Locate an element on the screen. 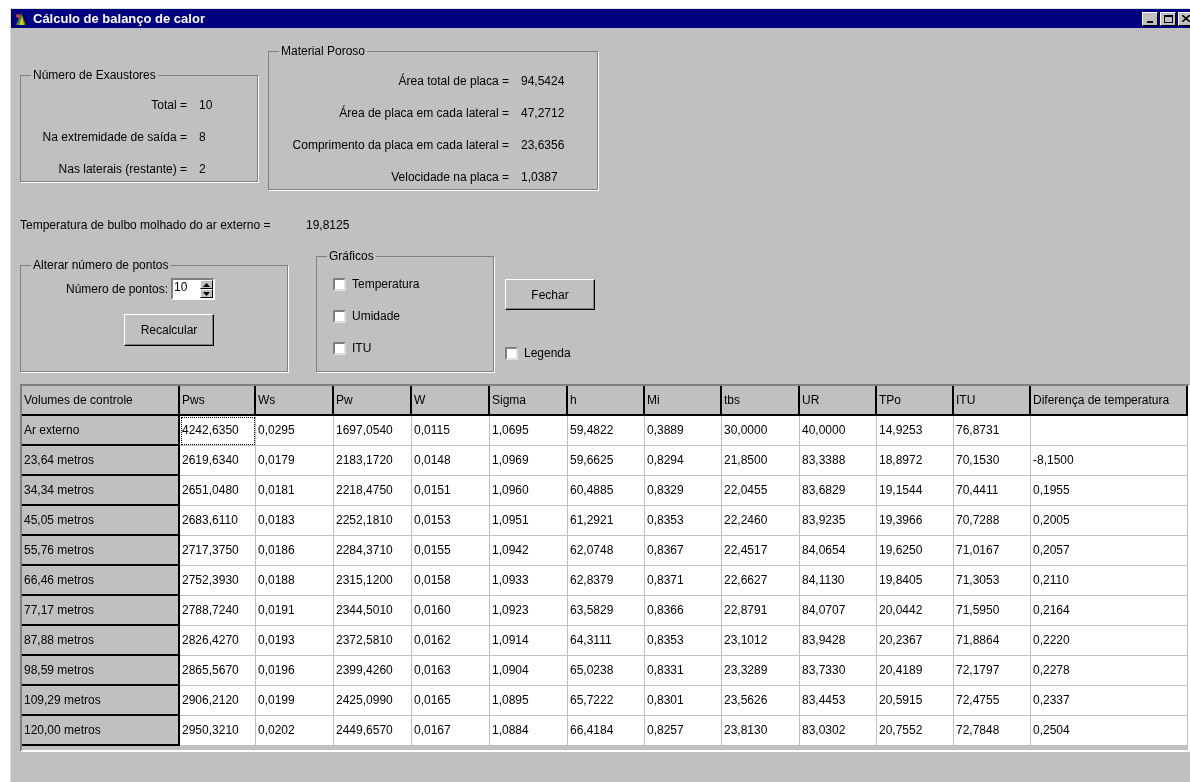  table-cell: 2218,4750 is located at coordinates (373, 491).